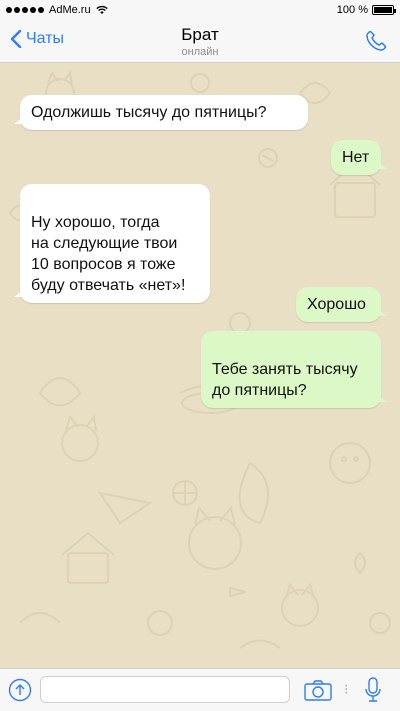 This screenshot has width=400, height=711. Describe the element at coordinates (352, 10) in the screenshot. I see `battery-percent: 100 %` at that location.